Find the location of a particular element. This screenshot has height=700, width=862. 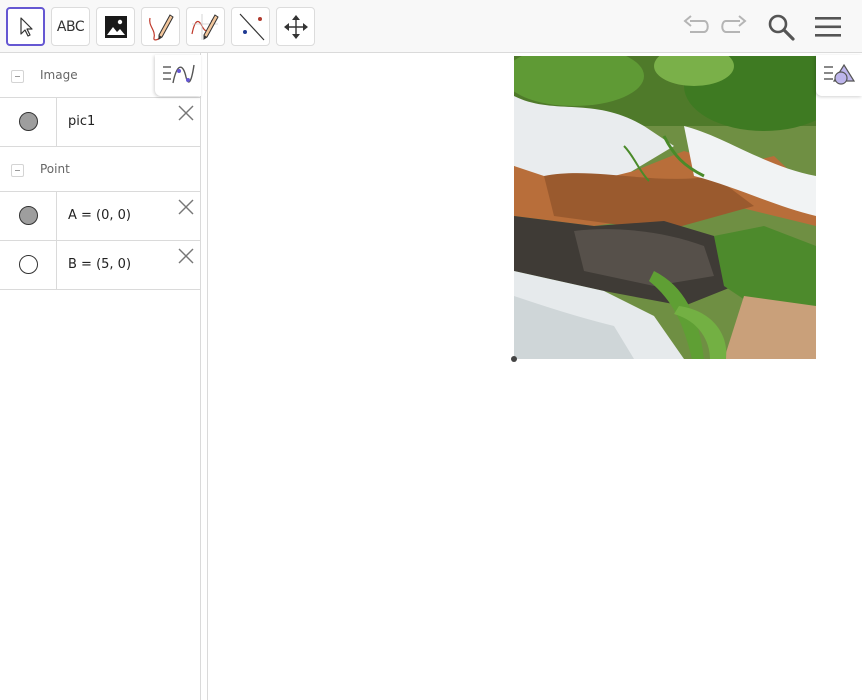

algebra-item-text: pic1 is located at coordinates (81, 121).